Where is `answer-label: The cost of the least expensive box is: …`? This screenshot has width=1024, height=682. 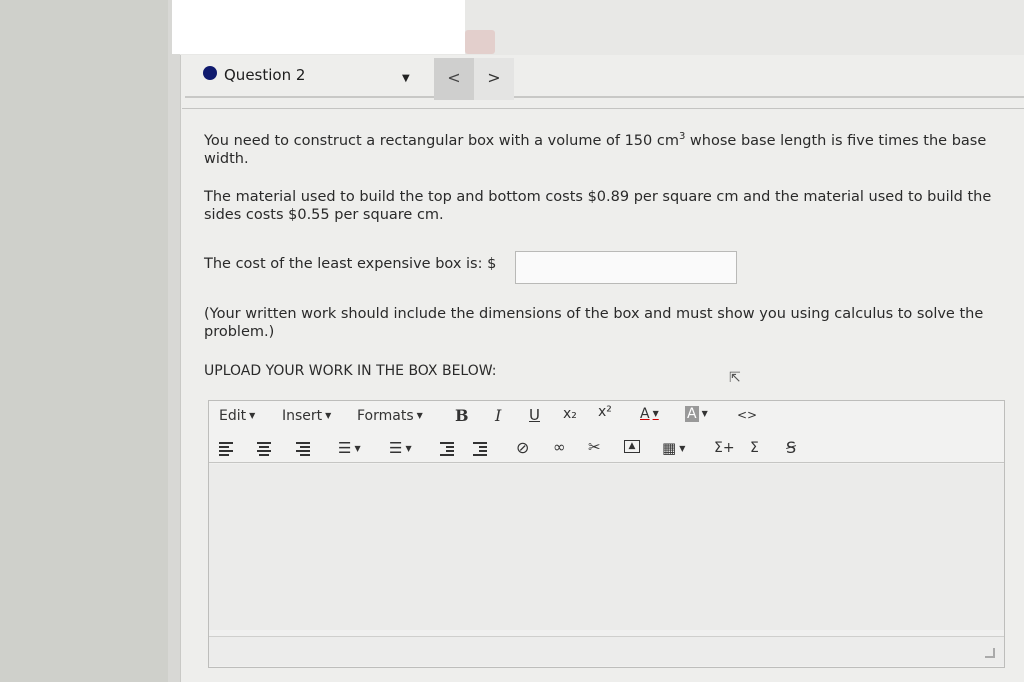
answer-label: The cost of the least expensive box is: … is located at coordinates (350, 264).